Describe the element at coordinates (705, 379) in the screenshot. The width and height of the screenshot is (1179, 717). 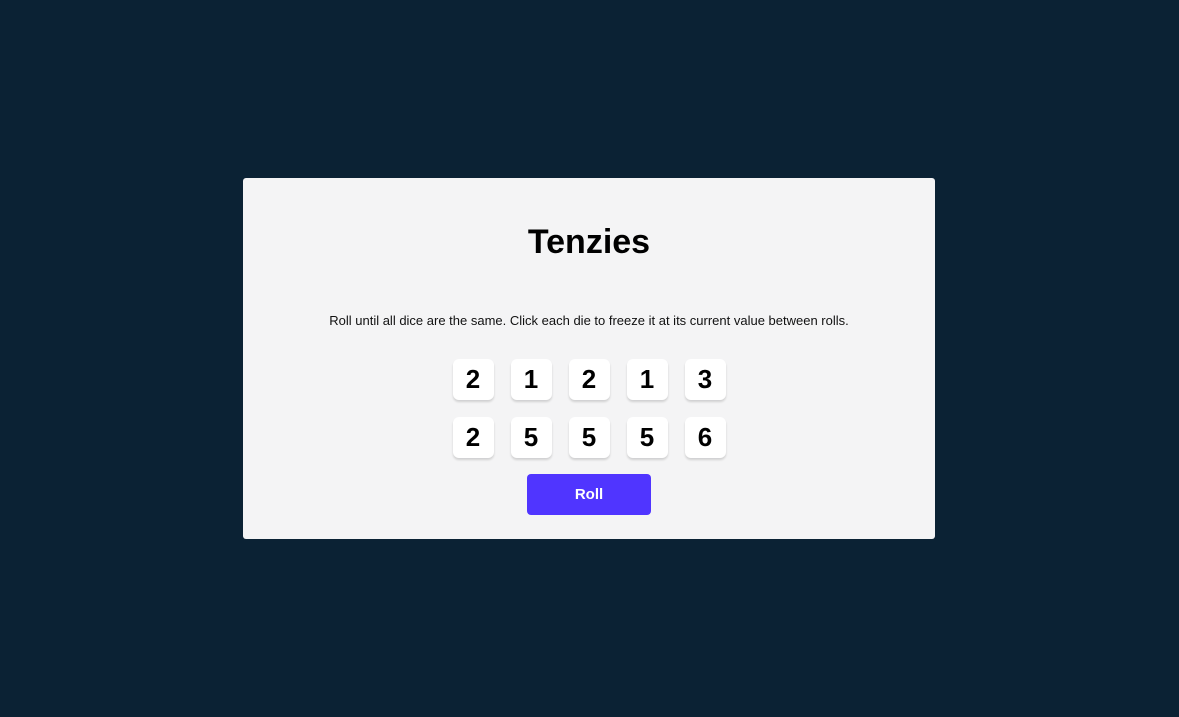
I see `die: 3` at that location.